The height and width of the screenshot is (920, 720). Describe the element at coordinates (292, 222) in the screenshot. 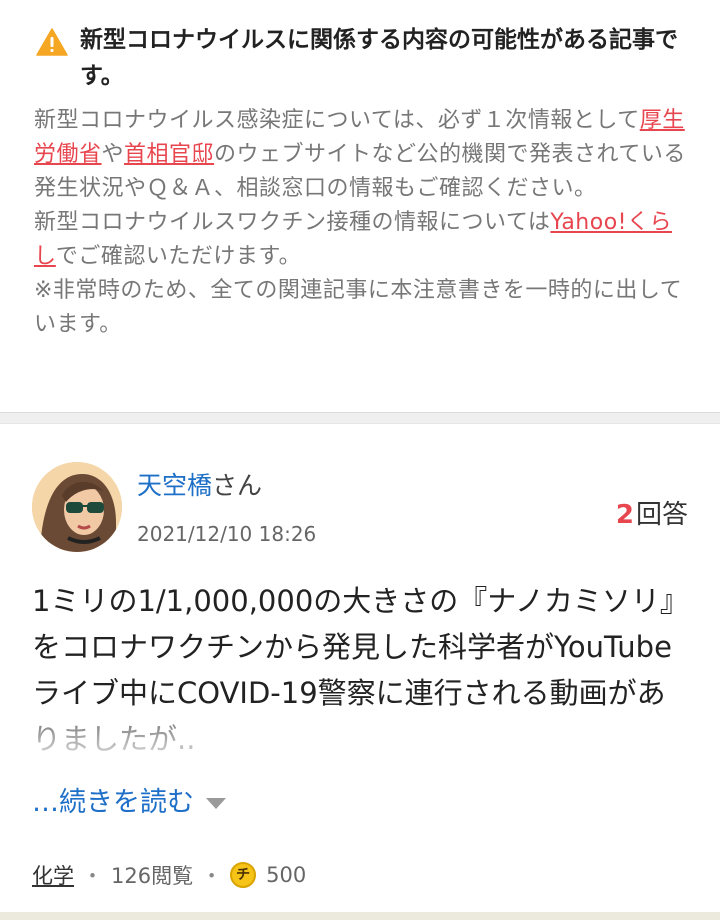

I see `vaccine-prefix: 新型コロナウイルスワクチン接種の情報については` at that location.